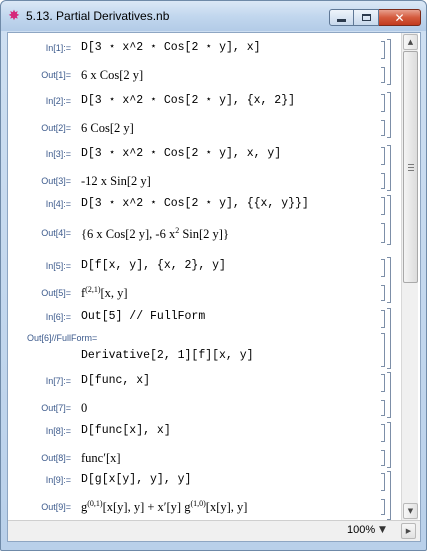 The height and width of the screenshot is (553, 429). Describe the element at coordinates (188, 101) in the screenshot. I see `input-code: D[3 ⋆ x^2 ⋆ Cos[2 ⋆ y], {x, 2}]` at that location.